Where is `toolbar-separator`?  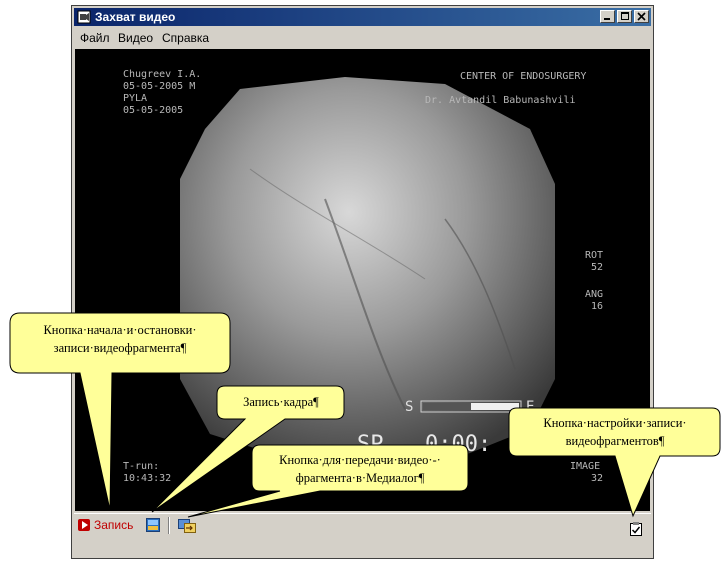
toolbar-separator is located at coordinates (169, 525).